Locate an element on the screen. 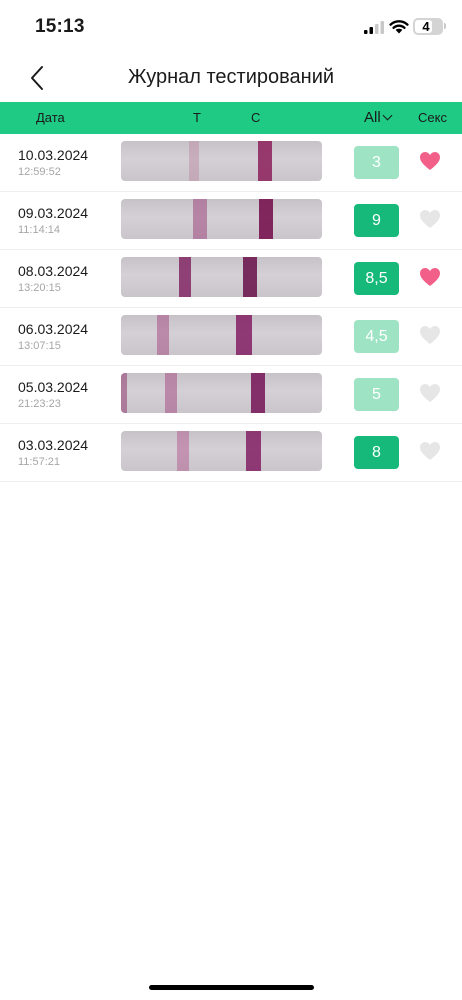 The height and width of the screenshot is (1000, 462). list-item: 06.03.2024 13:07:15 4,5 is located at coordinates (231, 337).